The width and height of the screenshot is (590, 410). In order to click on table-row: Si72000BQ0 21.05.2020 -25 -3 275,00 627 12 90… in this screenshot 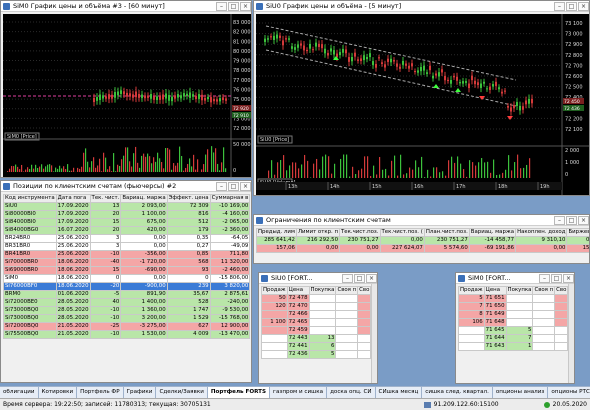, I will do `click(127, 326)`.